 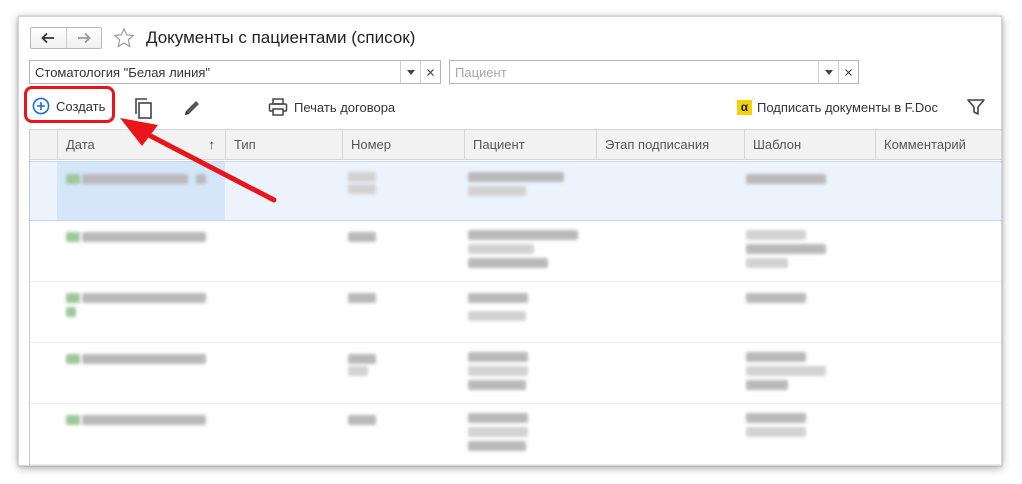 What do you see at coordinates (530, 145) in the screenshot?
I see `column-header-patient: Пациент` at bounding box center [530, 145].